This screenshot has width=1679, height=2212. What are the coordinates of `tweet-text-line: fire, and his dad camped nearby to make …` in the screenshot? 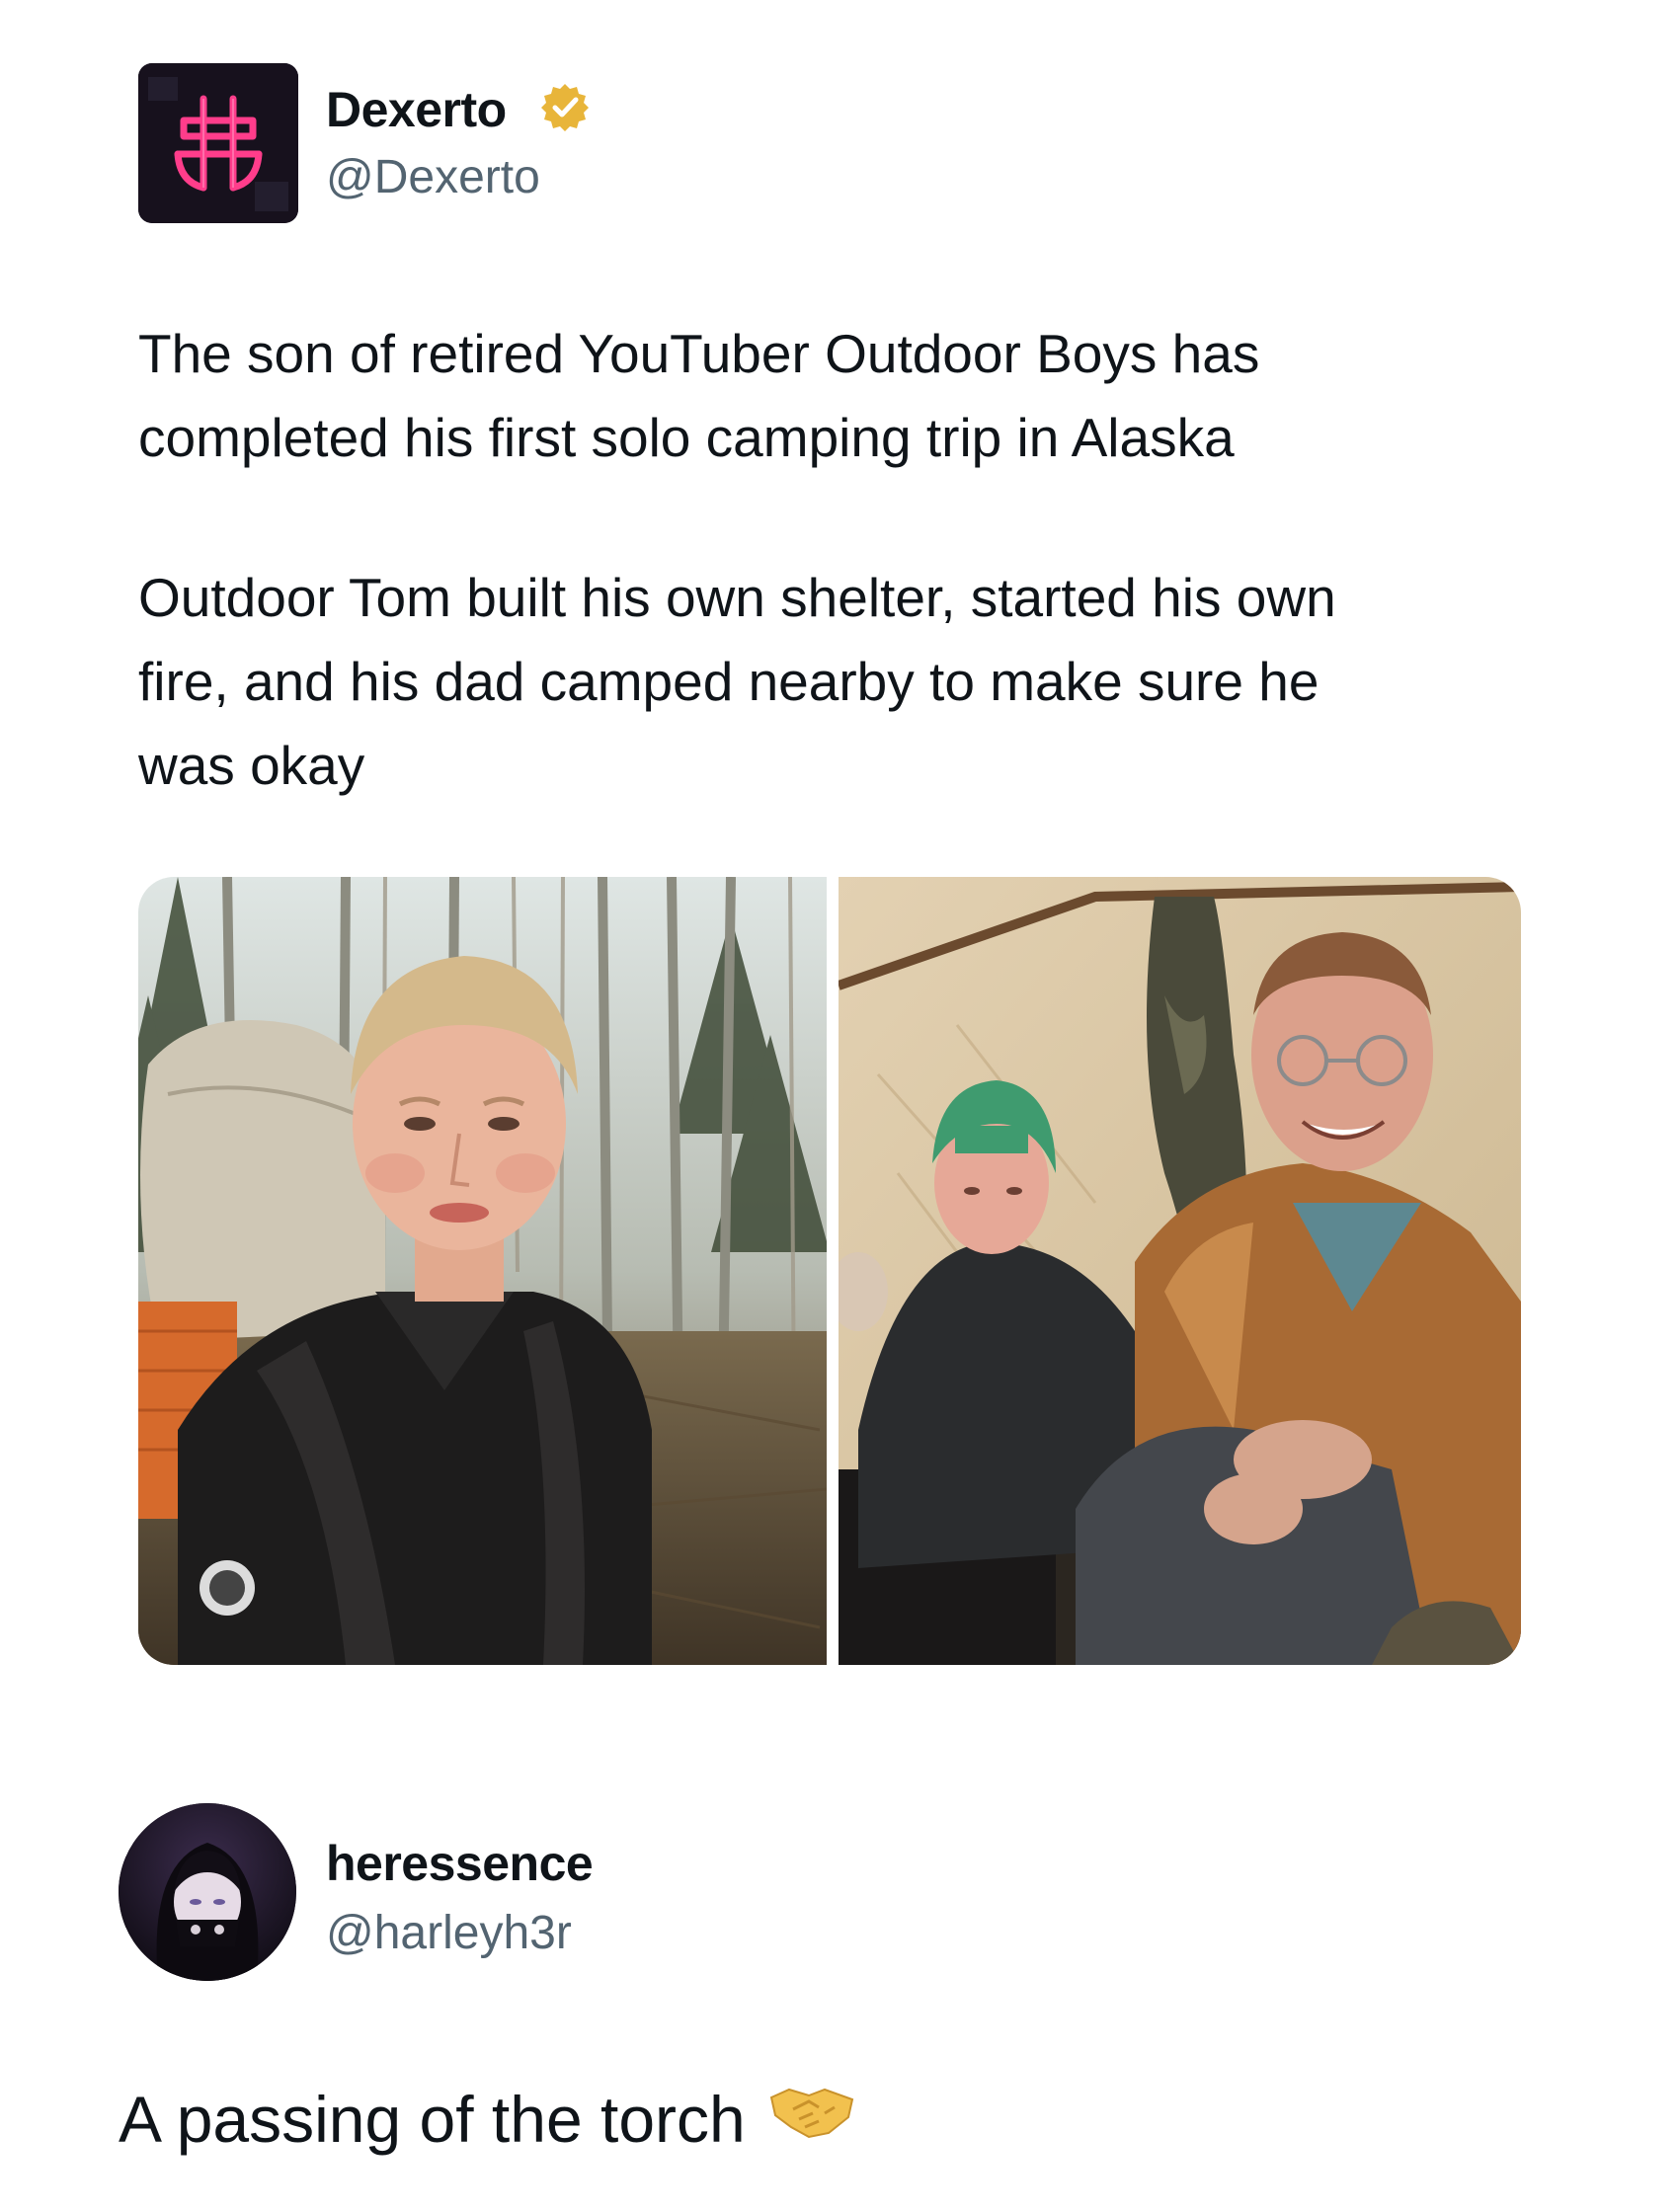 It's located at (729, 681).